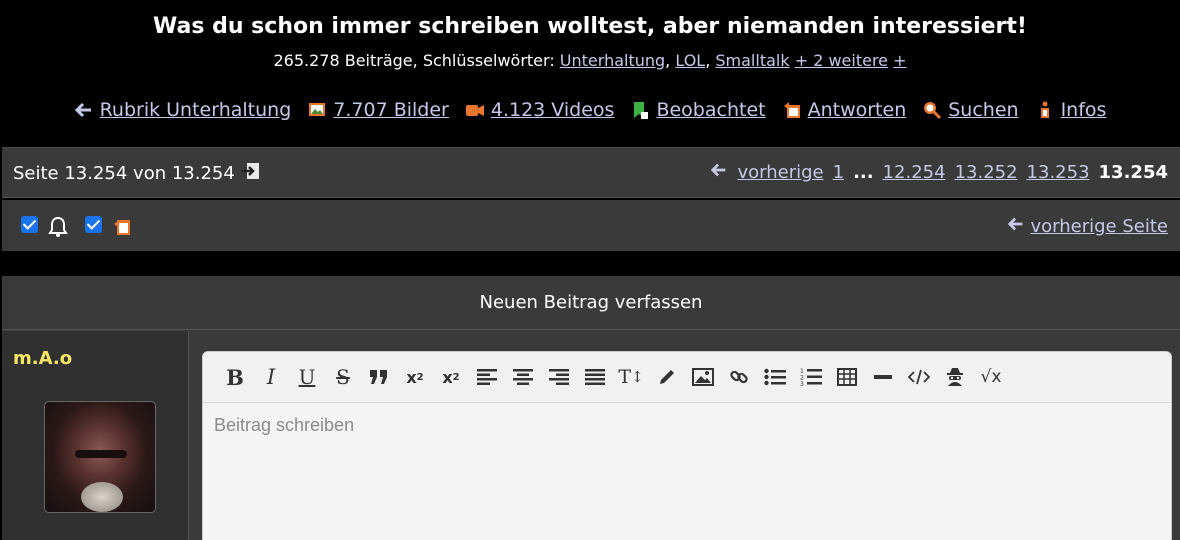  I want to click on current-page: 13.254, so click(1133, 172).